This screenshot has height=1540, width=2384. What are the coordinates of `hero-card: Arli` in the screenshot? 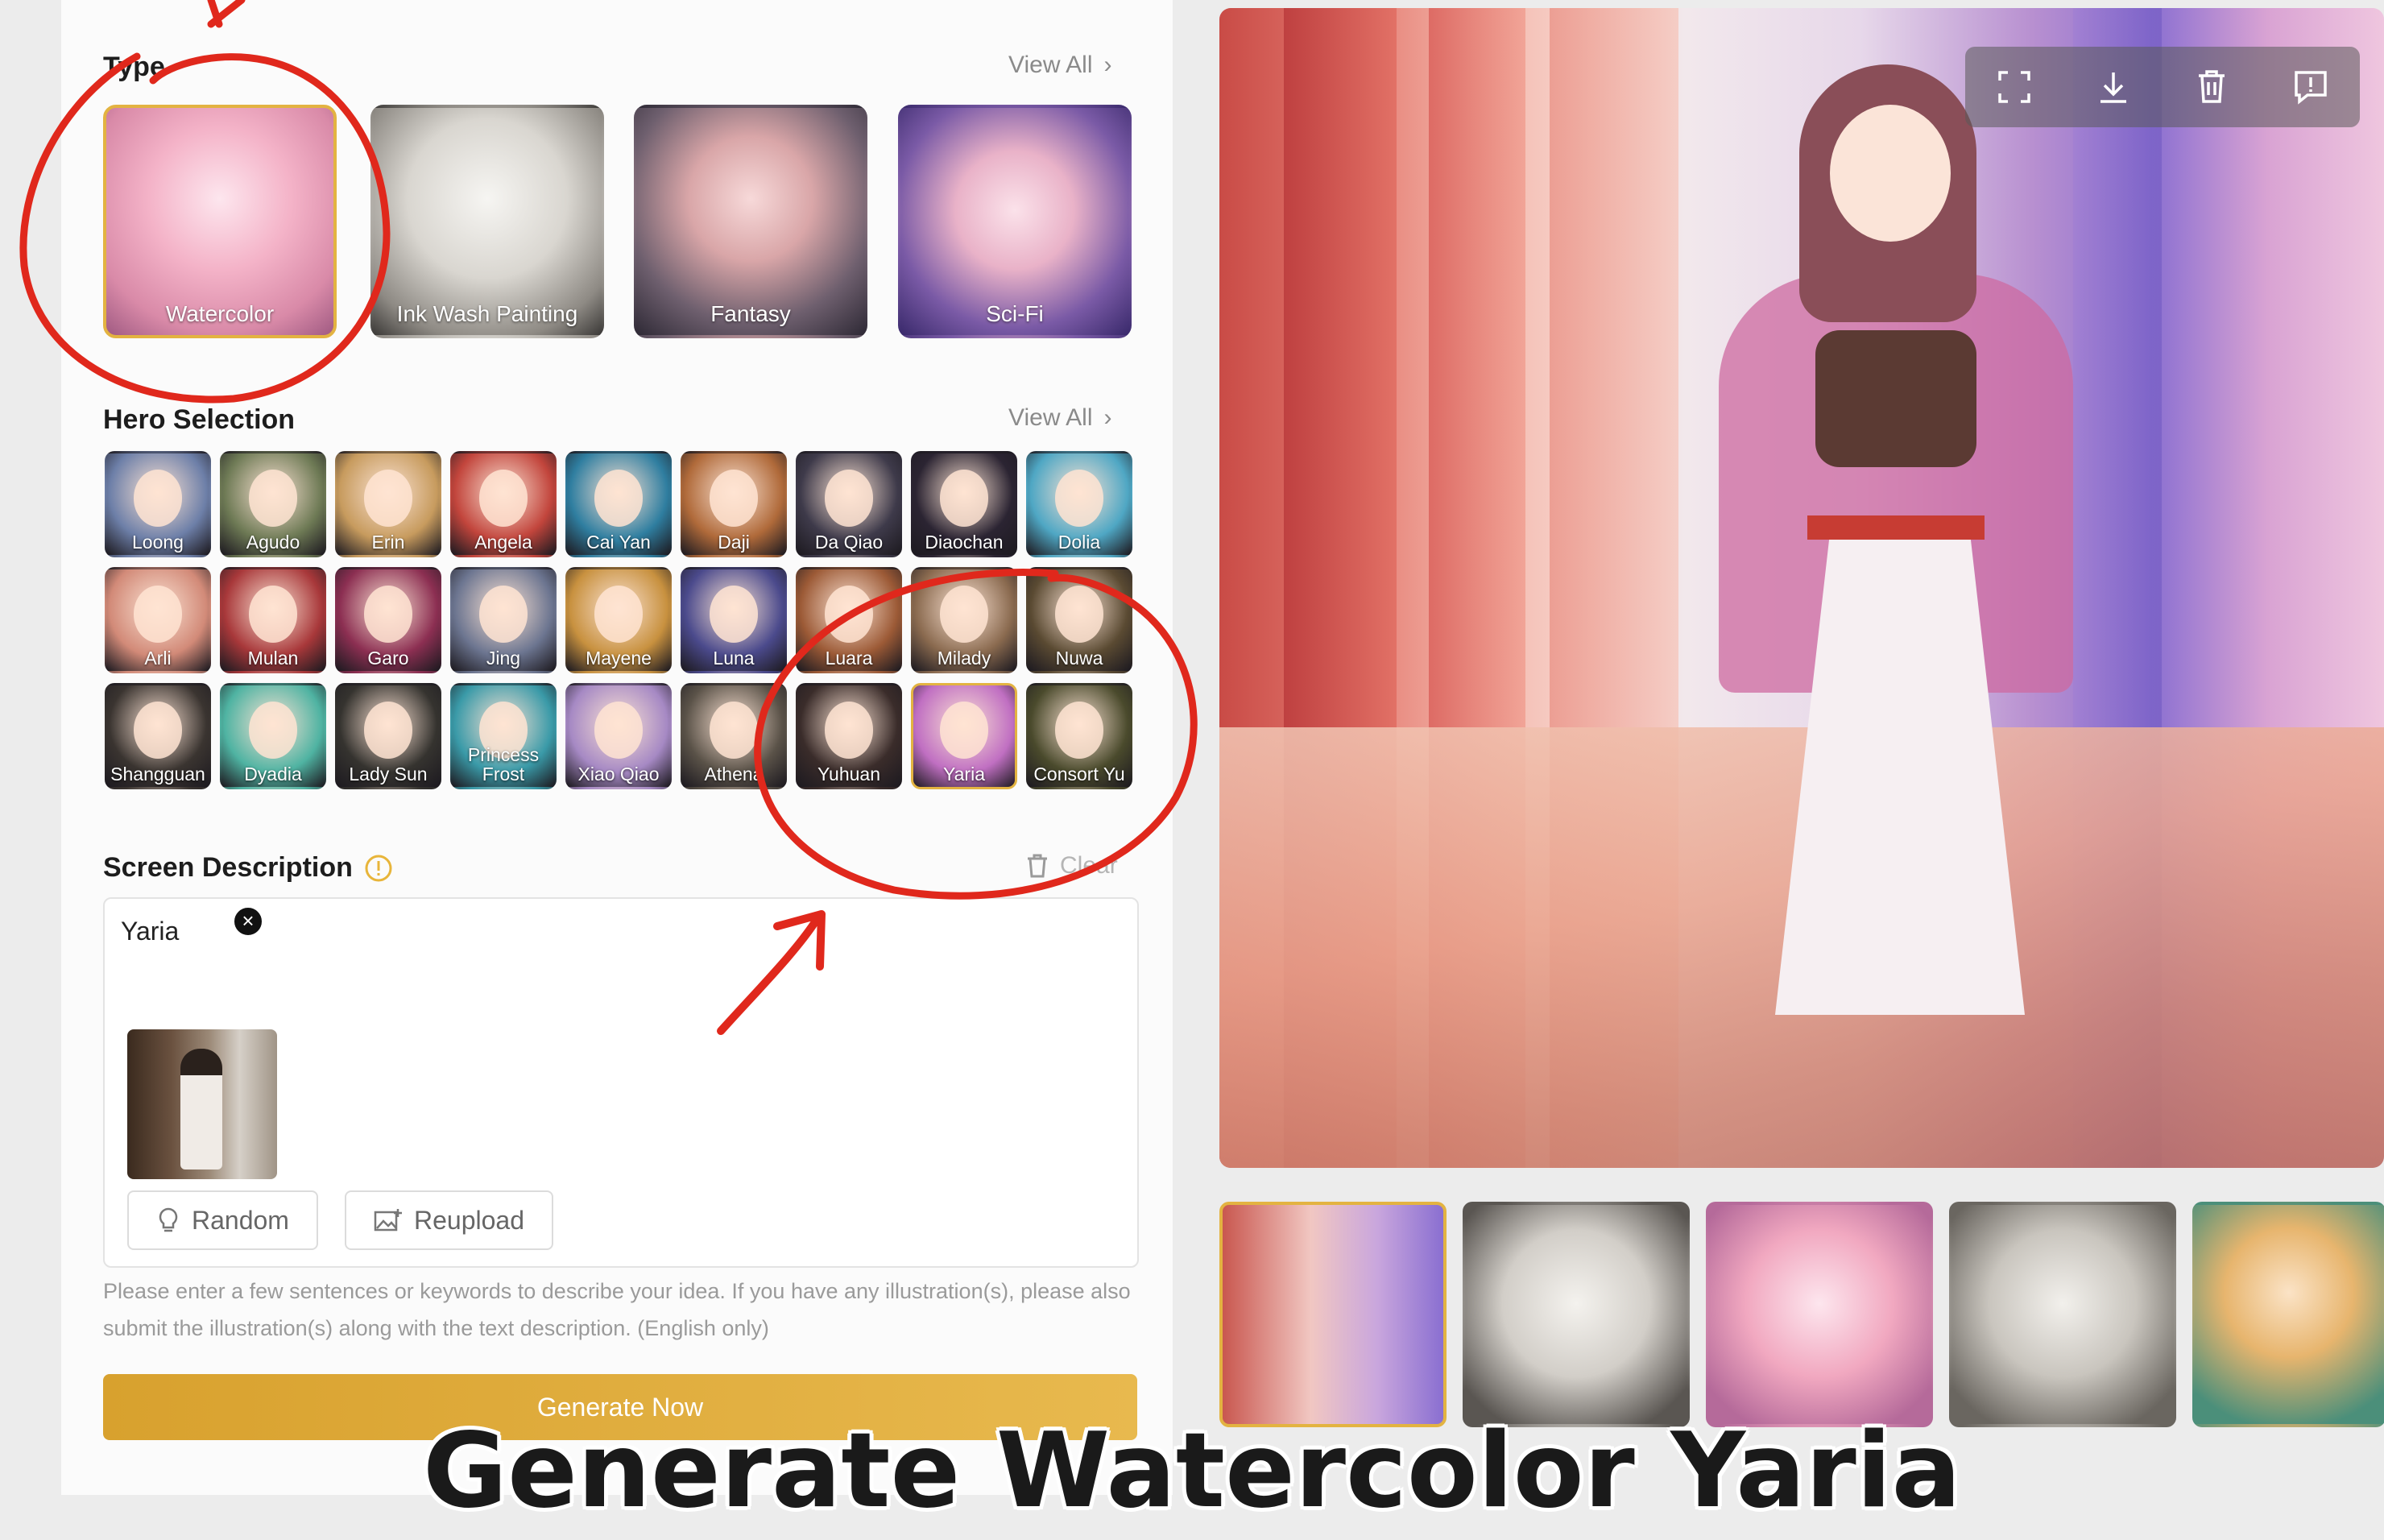 It's located at (158, 620).